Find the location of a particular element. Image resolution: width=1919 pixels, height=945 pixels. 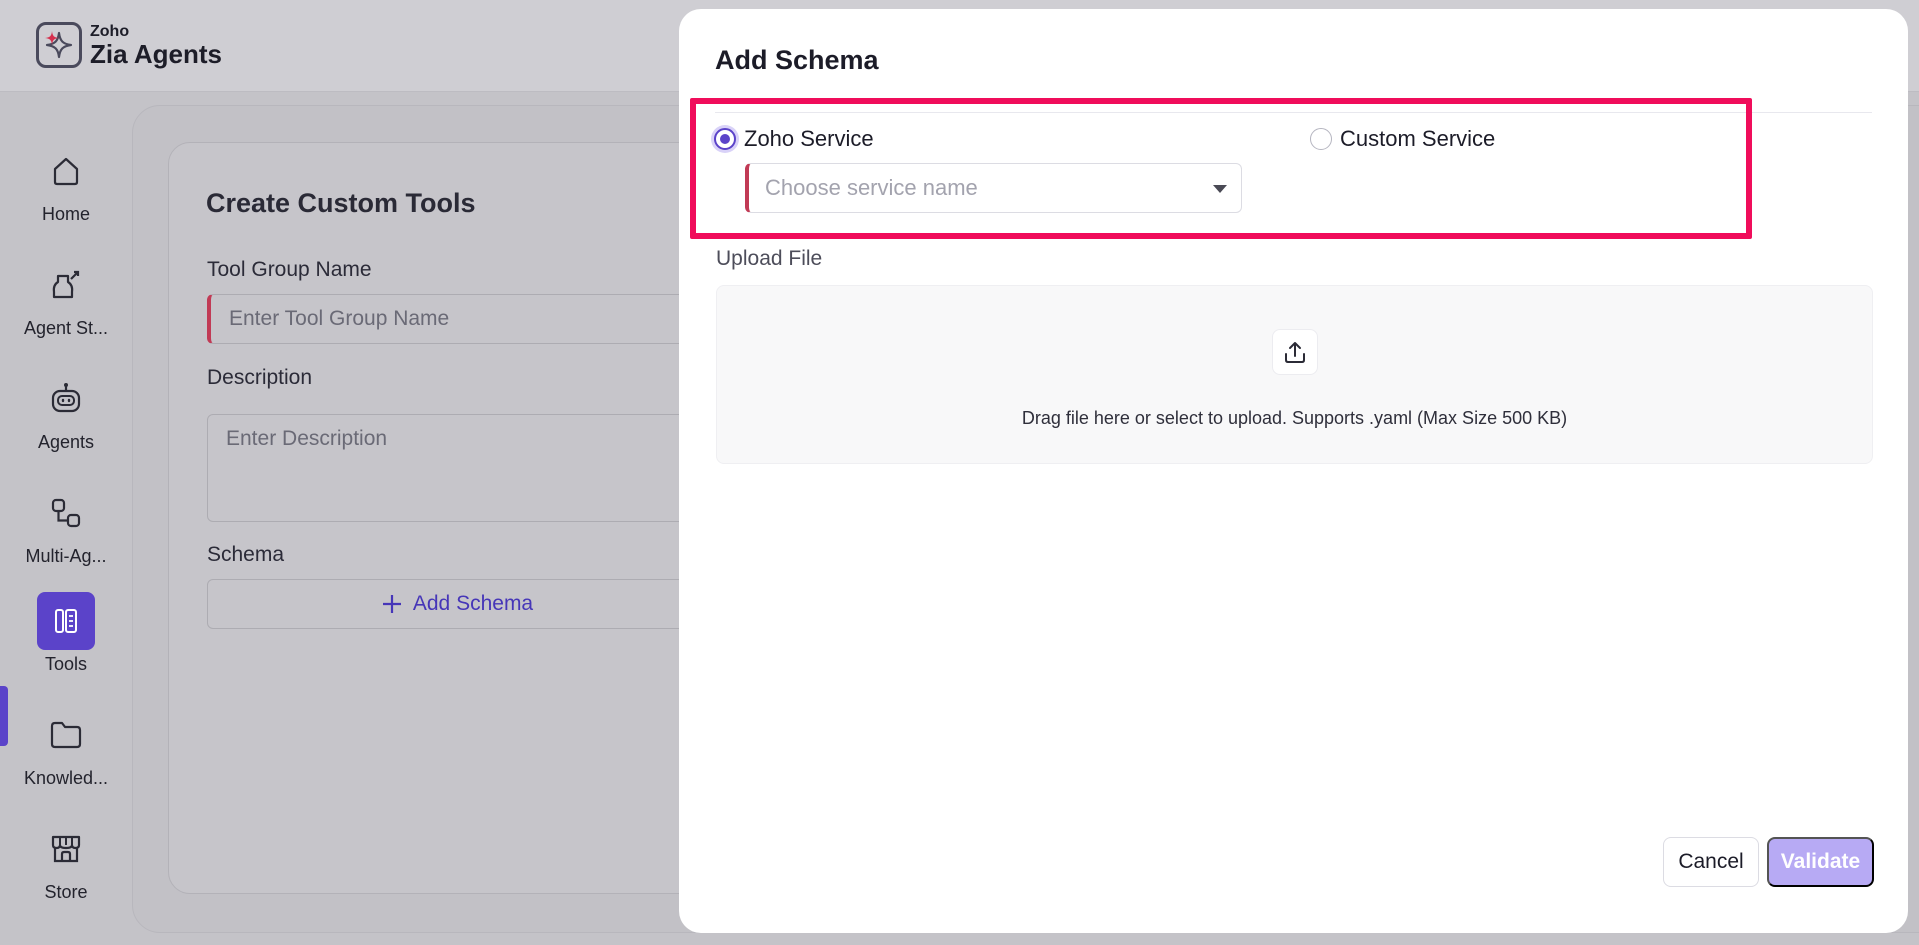

tool-group-label: Tool Group Name is located at coordinates (289, 269).